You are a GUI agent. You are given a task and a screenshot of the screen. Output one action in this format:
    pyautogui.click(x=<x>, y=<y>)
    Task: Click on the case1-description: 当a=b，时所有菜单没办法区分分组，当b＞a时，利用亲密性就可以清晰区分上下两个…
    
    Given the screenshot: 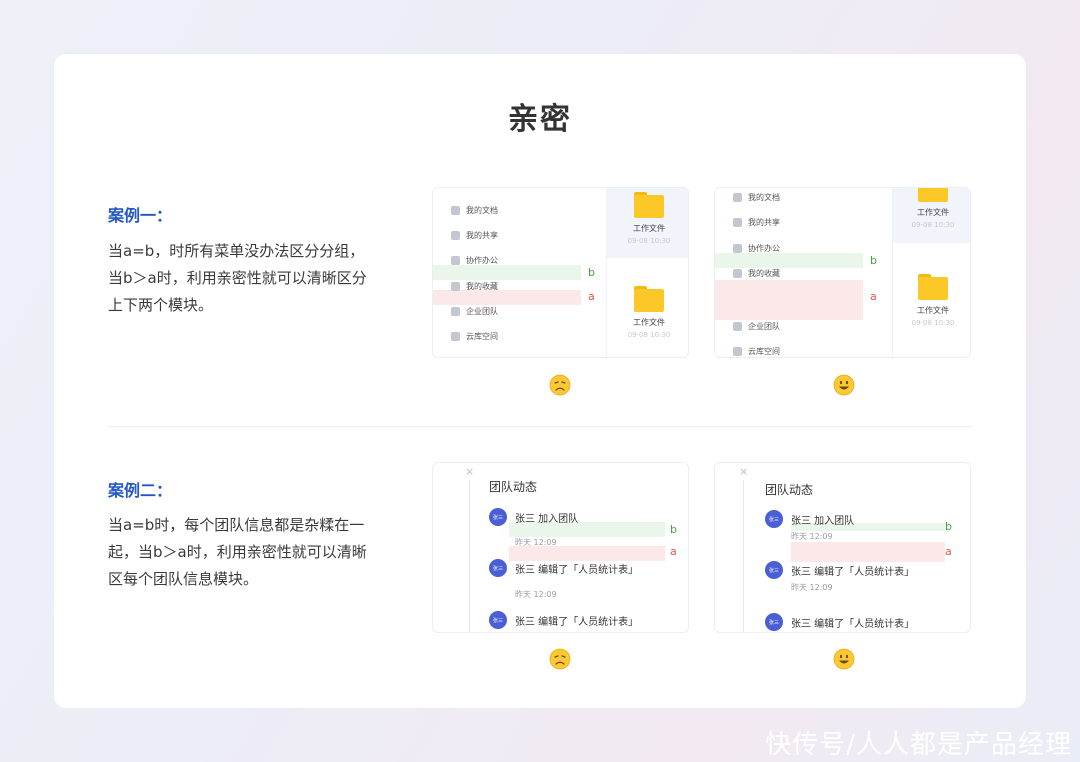 What is the action you would take?
    pyautogui.click(x=237, y=278)
    